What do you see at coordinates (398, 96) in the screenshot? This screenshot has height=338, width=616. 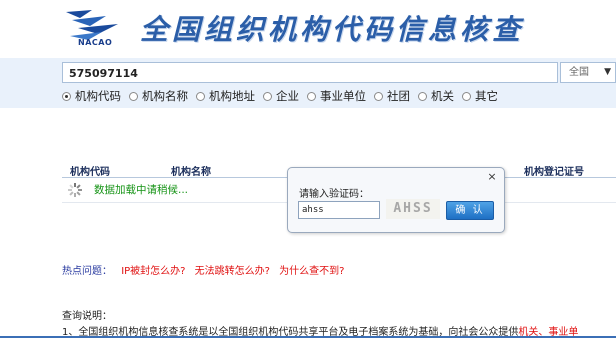 I see `radio-label: 社团` at bounding box center [398, 96].